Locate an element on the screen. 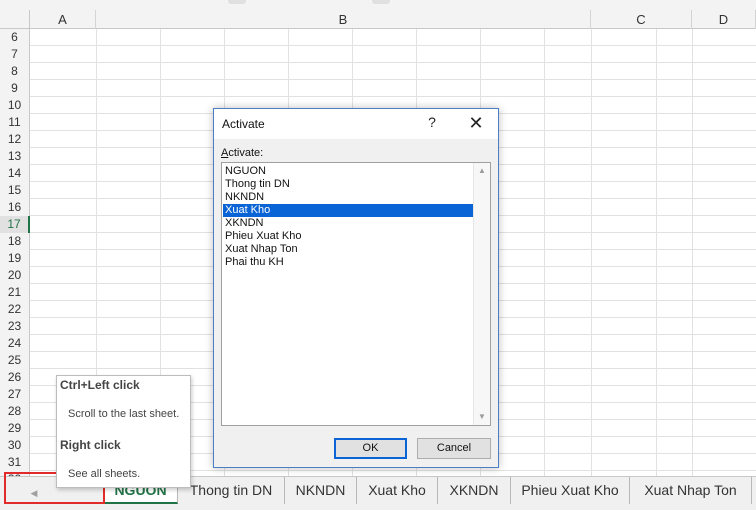 The width and height of the screenshot is (756, 510). row-header: 7 is located at coordinates (15, 54).